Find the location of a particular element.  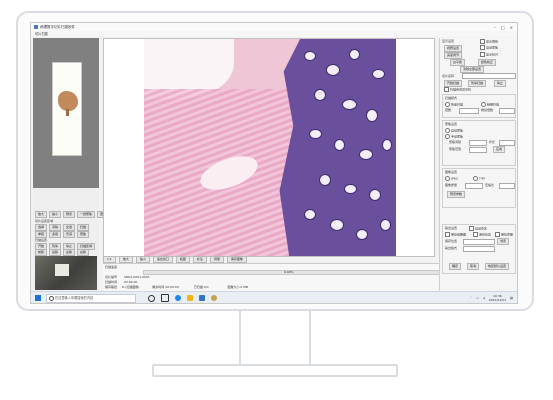

viewer-zoom-in-button: 放大 is located at coordinates (125, 259).